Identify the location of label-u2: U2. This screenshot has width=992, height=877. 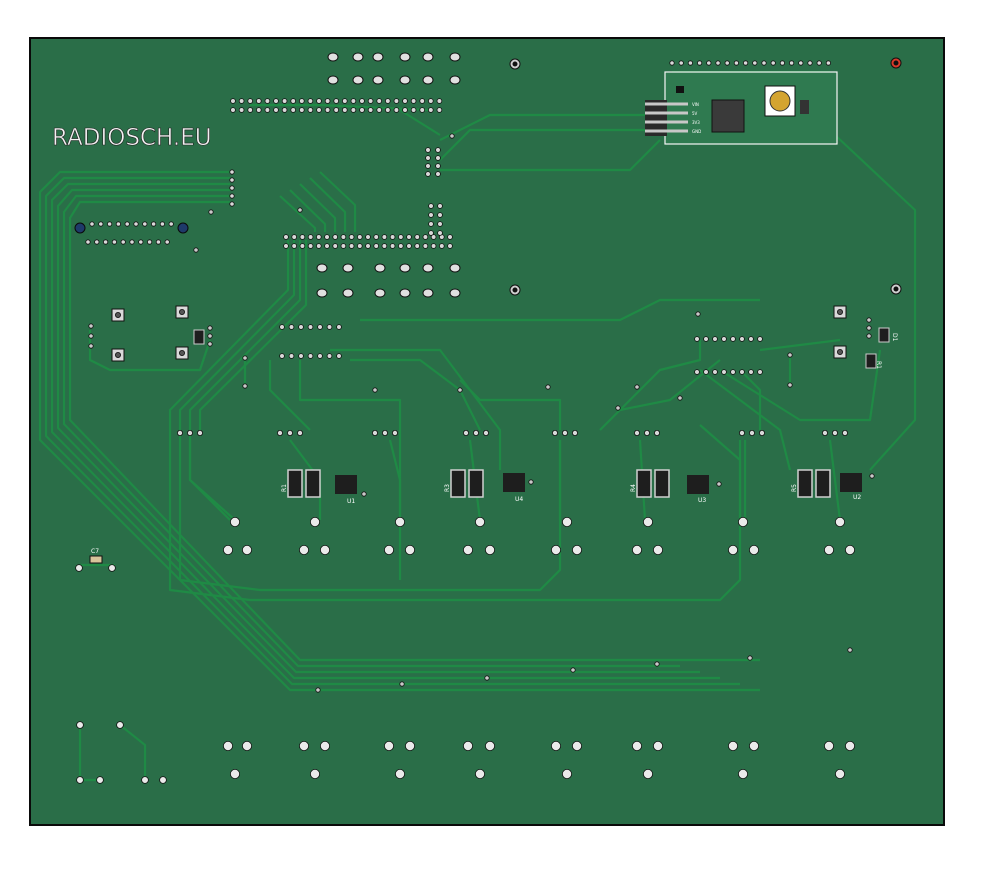
(857, 497).